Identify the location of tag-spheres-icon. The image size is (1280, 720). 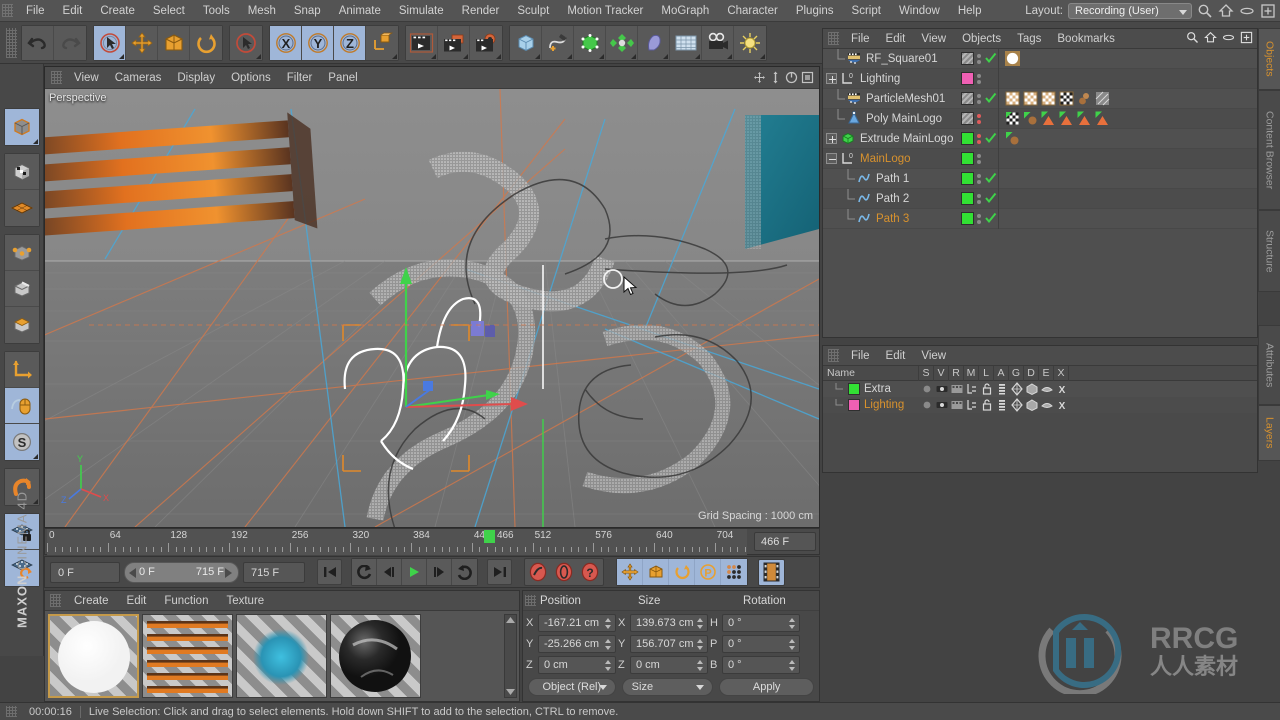
(1084, 98).